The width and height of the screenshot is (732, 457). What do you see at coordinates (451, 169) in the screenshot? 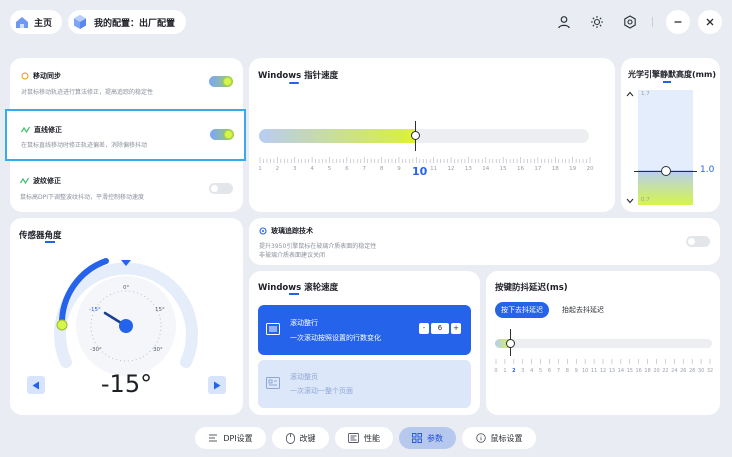
I see `pointer-speed-tick-label: 12` at bounding box center [451, 169].